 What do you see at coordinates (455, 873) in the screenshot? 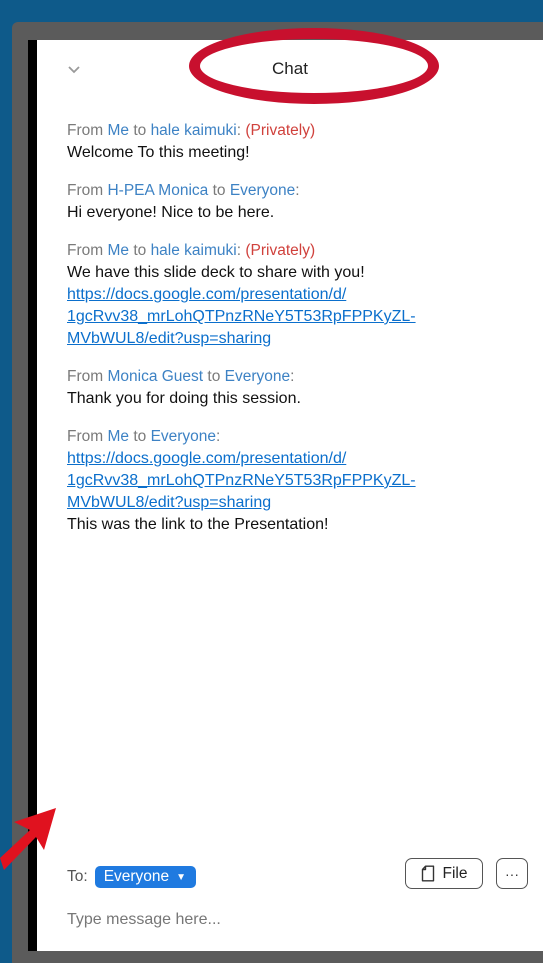
I see `file-label: File` at bounding box center [455, 873].